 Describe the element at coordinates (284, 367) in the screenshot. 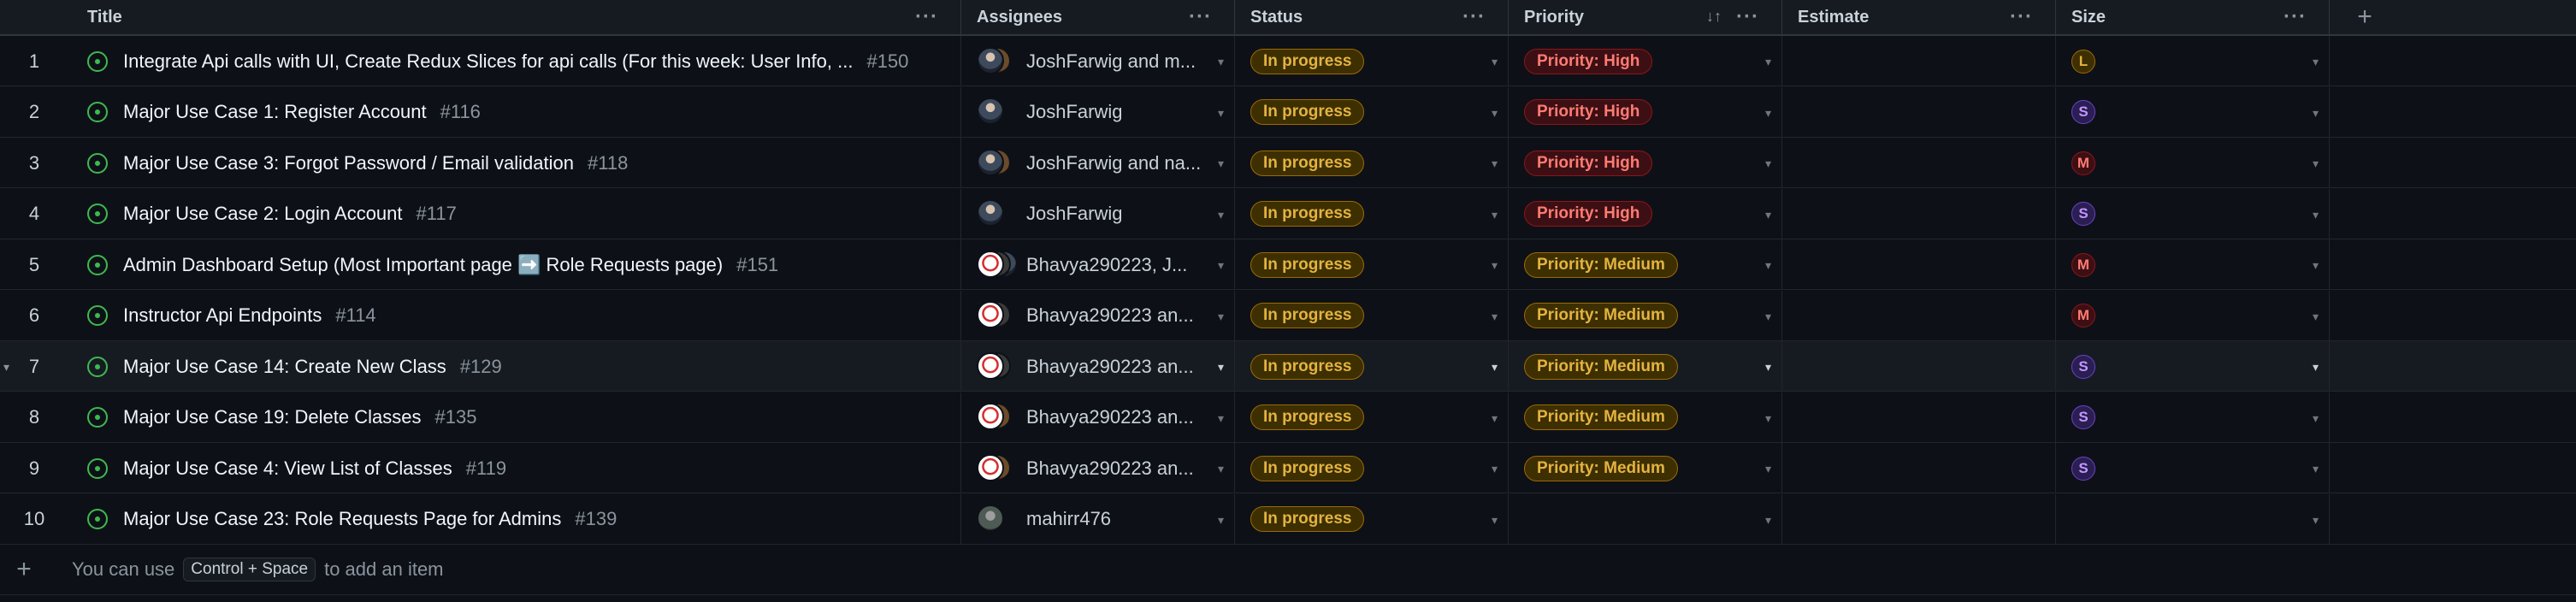

I see `issue-title-link: Major Use Case 14: Create New Class` at that location.